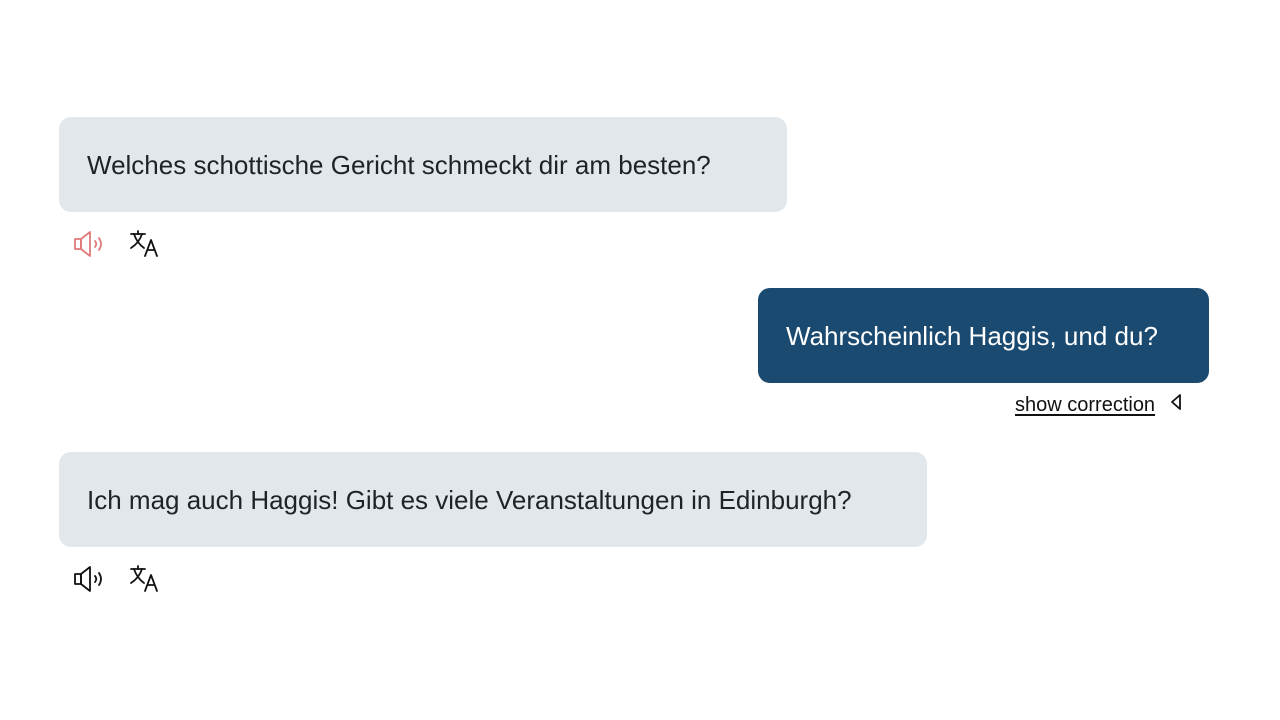  I want to click on user-message-bubble: Wahrscheinlich Haggis, und du?, so click(983, 335).